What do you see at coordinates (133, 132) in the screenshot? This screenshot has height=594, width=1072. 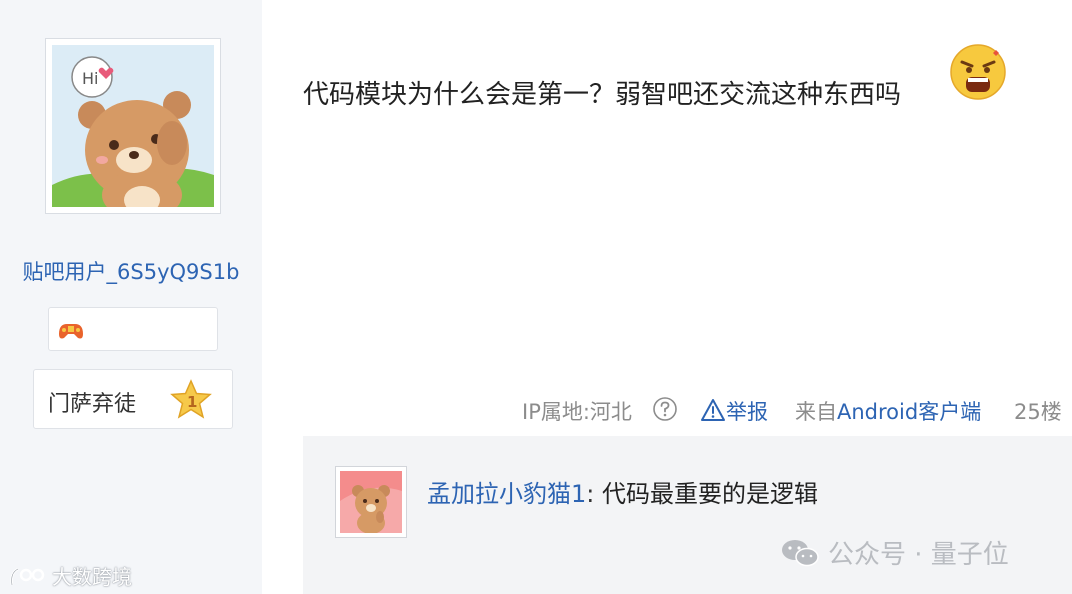 I see `bear-avatar-image: Hi` at bounding box center [133, 132].